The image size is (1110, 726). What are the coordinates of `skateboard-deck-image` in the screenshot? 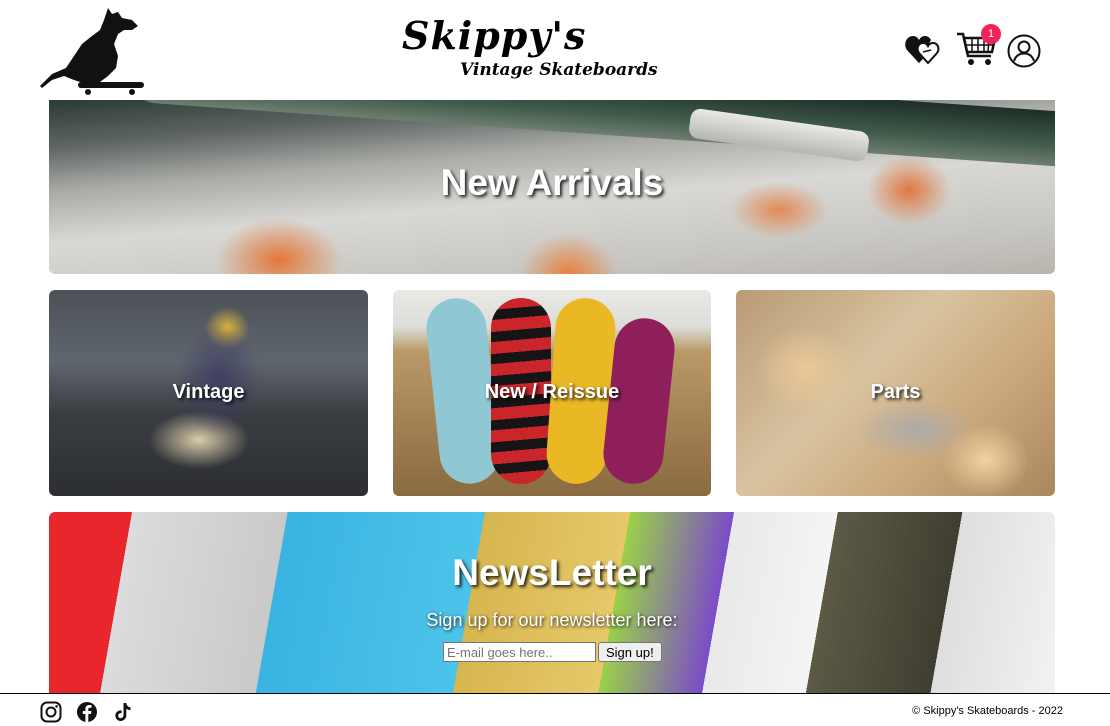 It's located at (591, 134).